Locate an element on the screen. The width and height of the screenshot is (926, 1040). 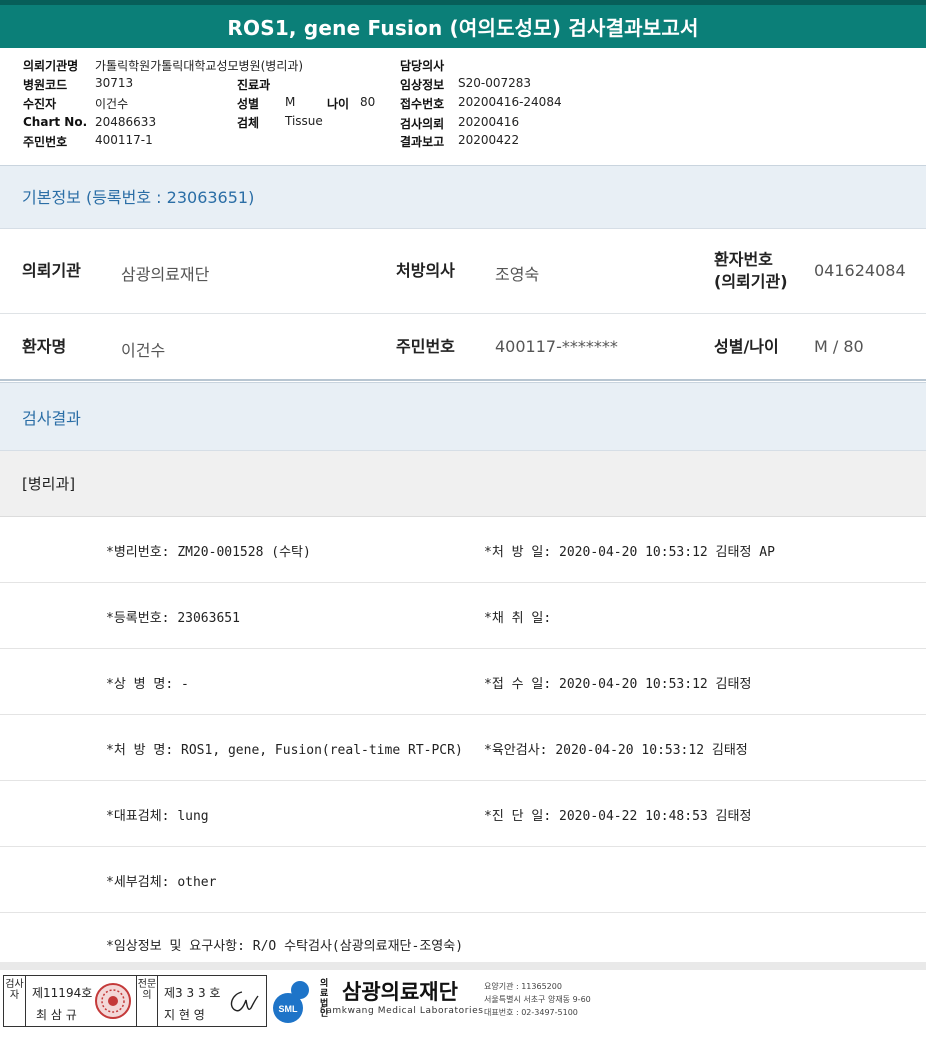
doctor-label: 처방의사 is located at coordinates (425, 270).